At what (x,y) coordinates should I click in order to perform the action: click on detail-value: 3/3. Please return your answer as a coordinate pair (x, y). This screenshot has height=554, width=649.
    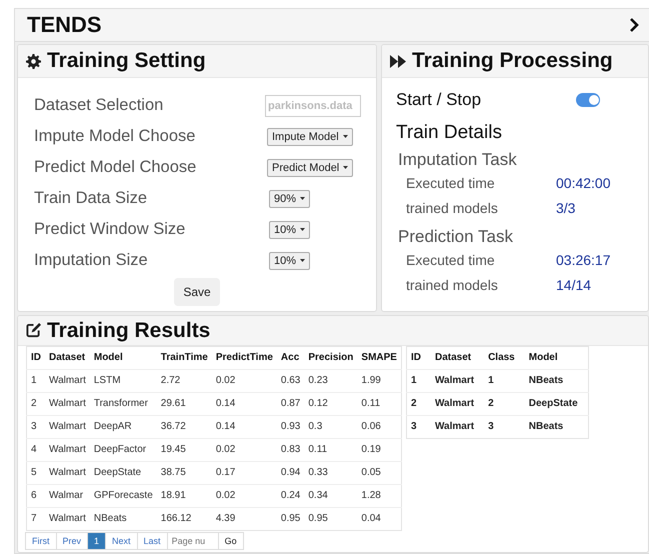
    Looking at the image, I should click on (566, 208).